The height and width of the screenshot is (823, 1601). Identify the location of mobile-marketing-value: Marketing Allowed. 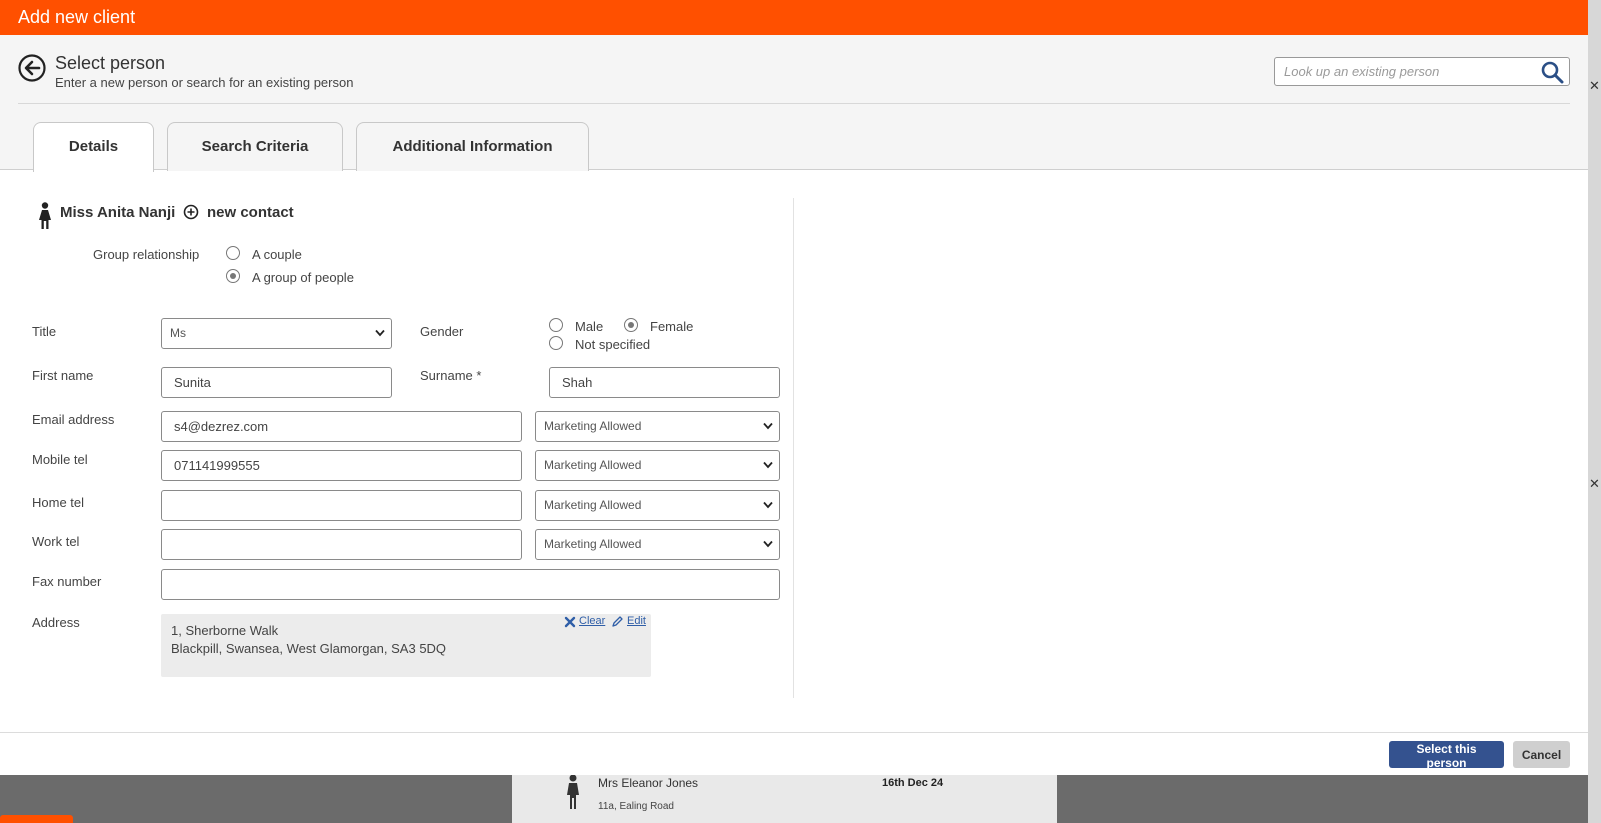
(593, 465).